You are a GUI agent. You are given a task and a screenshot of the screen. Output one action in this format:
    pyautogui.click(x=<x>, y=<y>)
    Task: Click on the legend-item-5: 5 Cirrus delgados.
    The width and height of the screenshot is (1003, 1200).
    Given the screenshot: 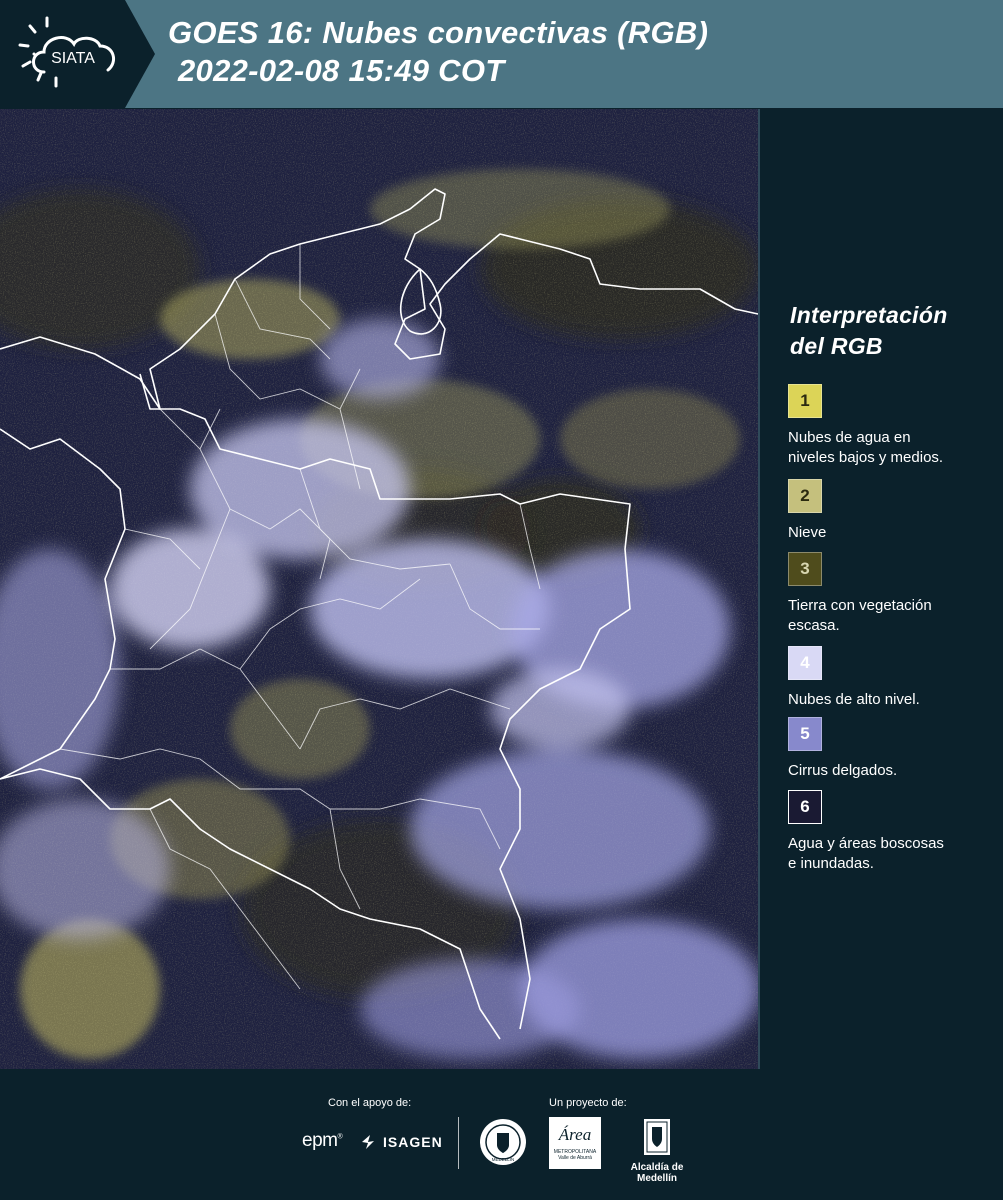 What is the action you would take?
    pyautogui.click(x=888, y=749)
    